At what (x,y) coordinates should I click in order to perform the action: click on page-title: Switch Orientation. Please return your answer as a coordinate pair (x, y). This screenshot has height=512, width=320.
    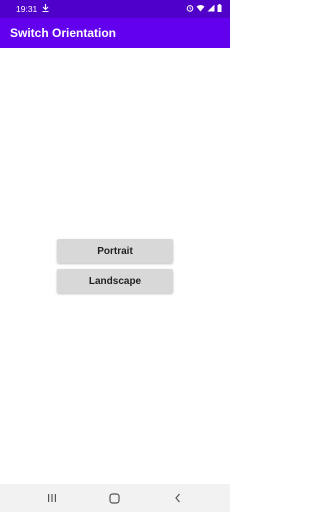
    Looking at the image, I should click on (63, 33).